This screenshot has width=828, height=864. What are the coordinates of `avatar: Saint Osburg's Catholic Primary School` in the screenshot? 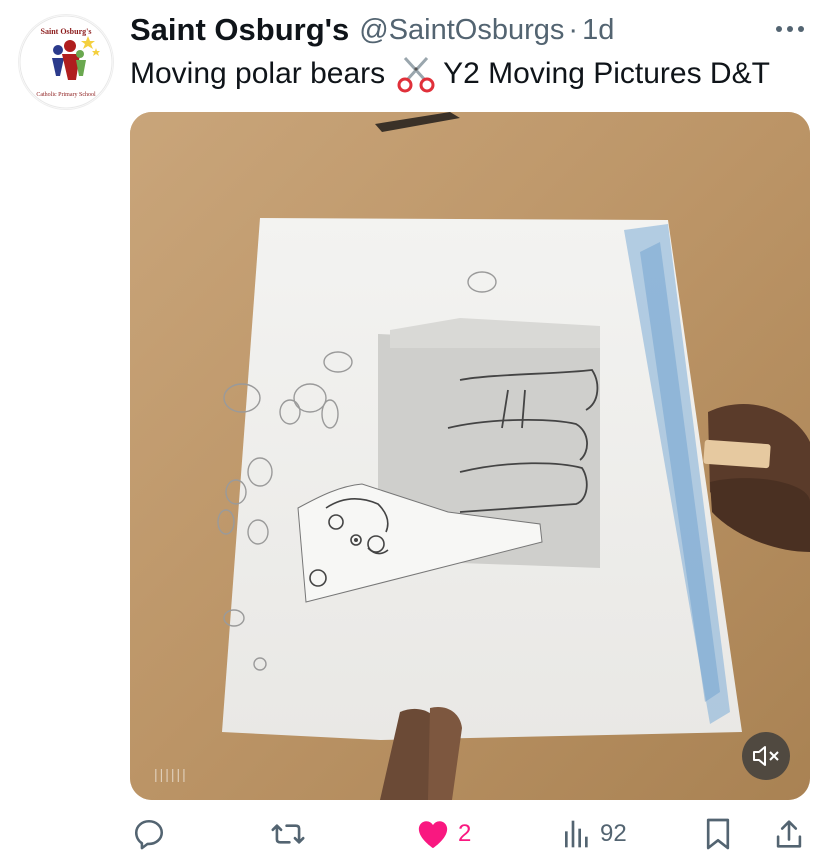 It's located at (66, 62).